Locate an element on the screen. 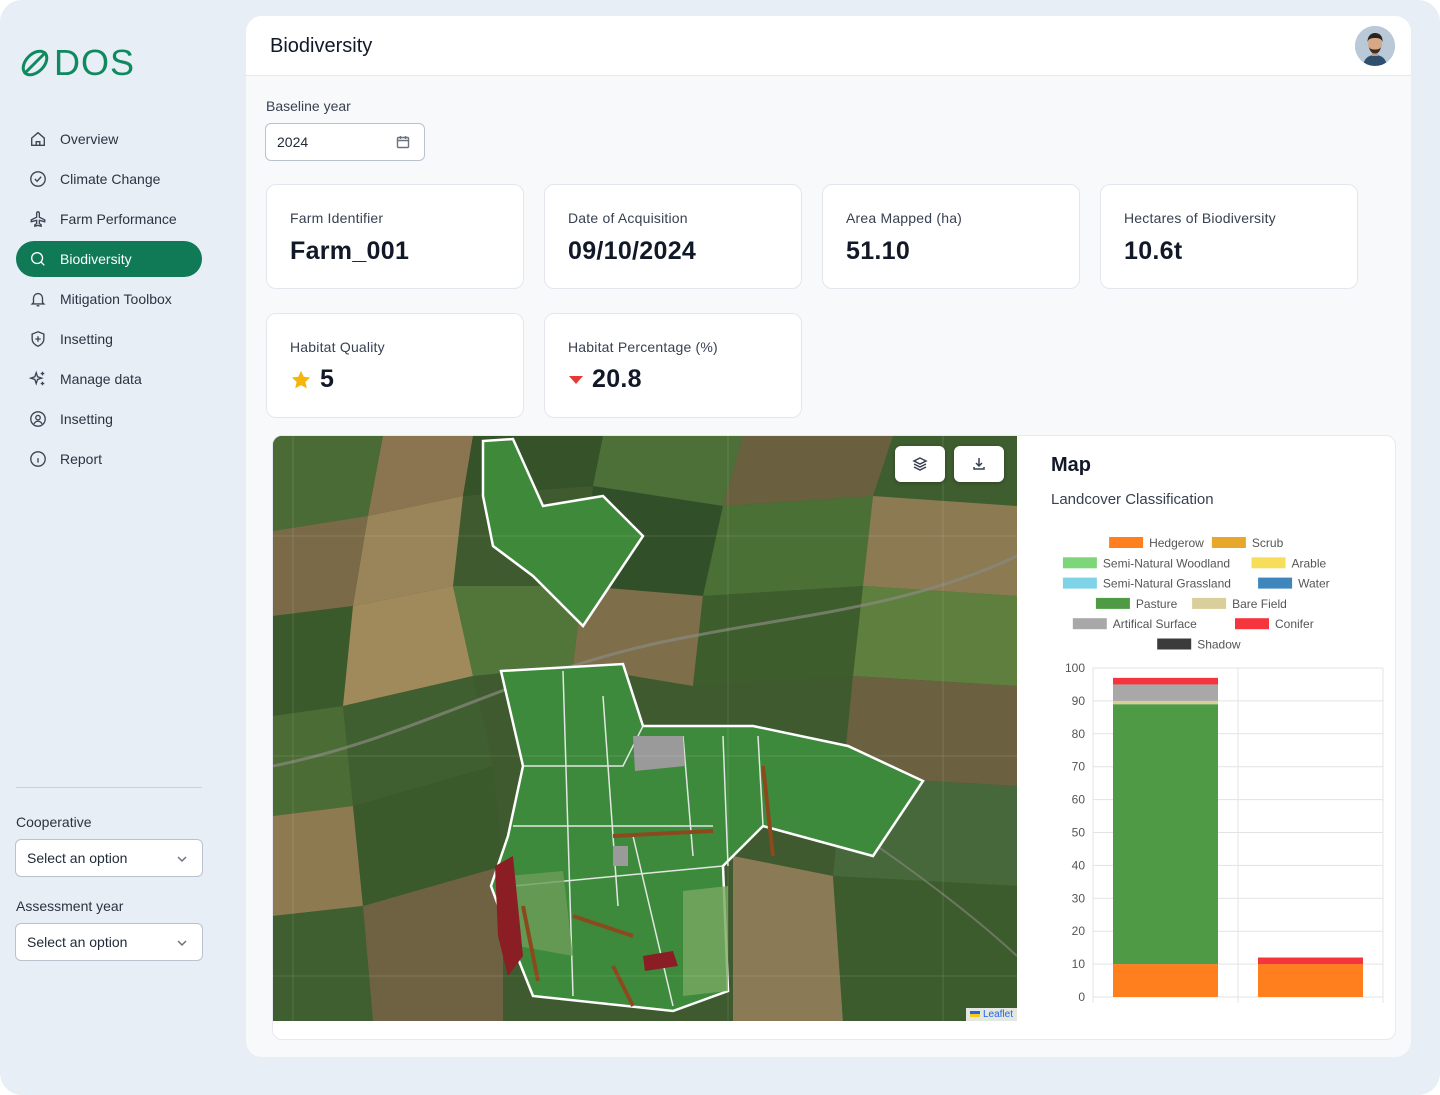  farm-identifier-value: Farm_001 is located at coordinates (350, 251).